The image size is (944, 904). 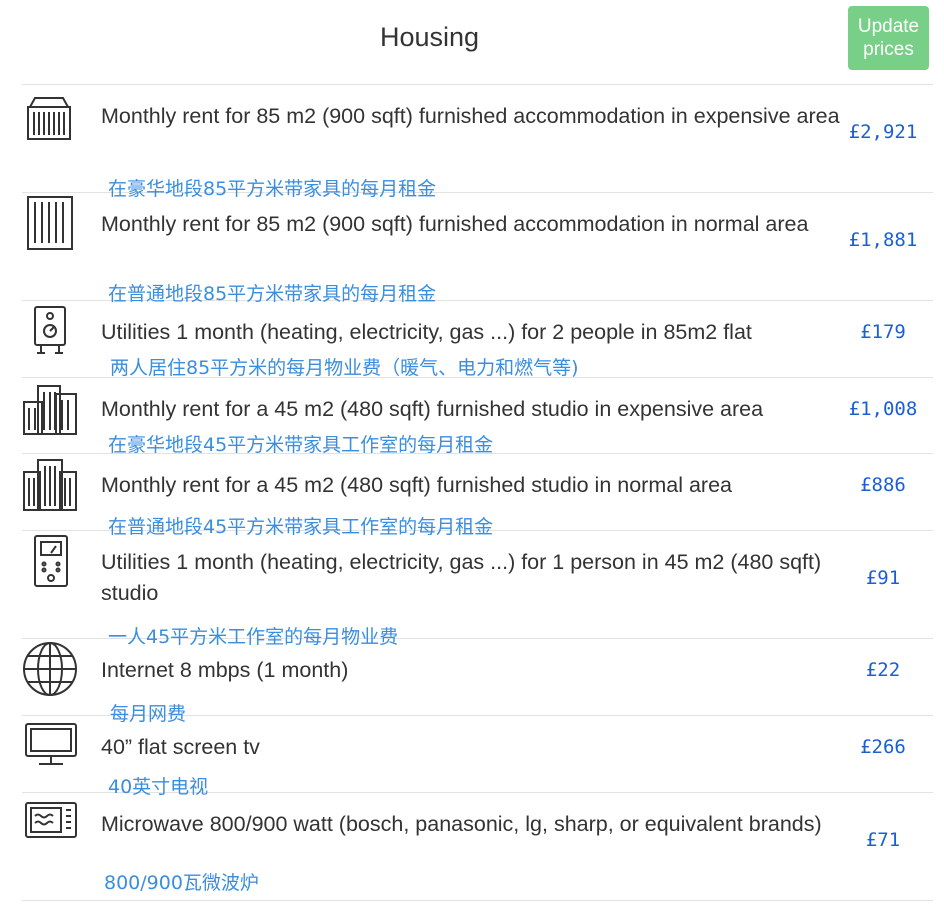 What do you see at coordinates (49, 118) in the screenshot?
I see `apartment-building-icon` at bounding box center [49, 118].